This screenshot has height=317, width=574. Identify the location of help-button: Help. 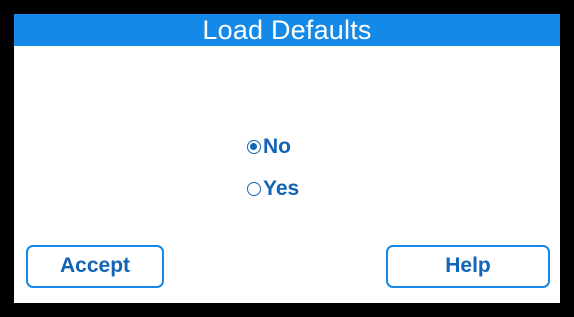
(468, 266).